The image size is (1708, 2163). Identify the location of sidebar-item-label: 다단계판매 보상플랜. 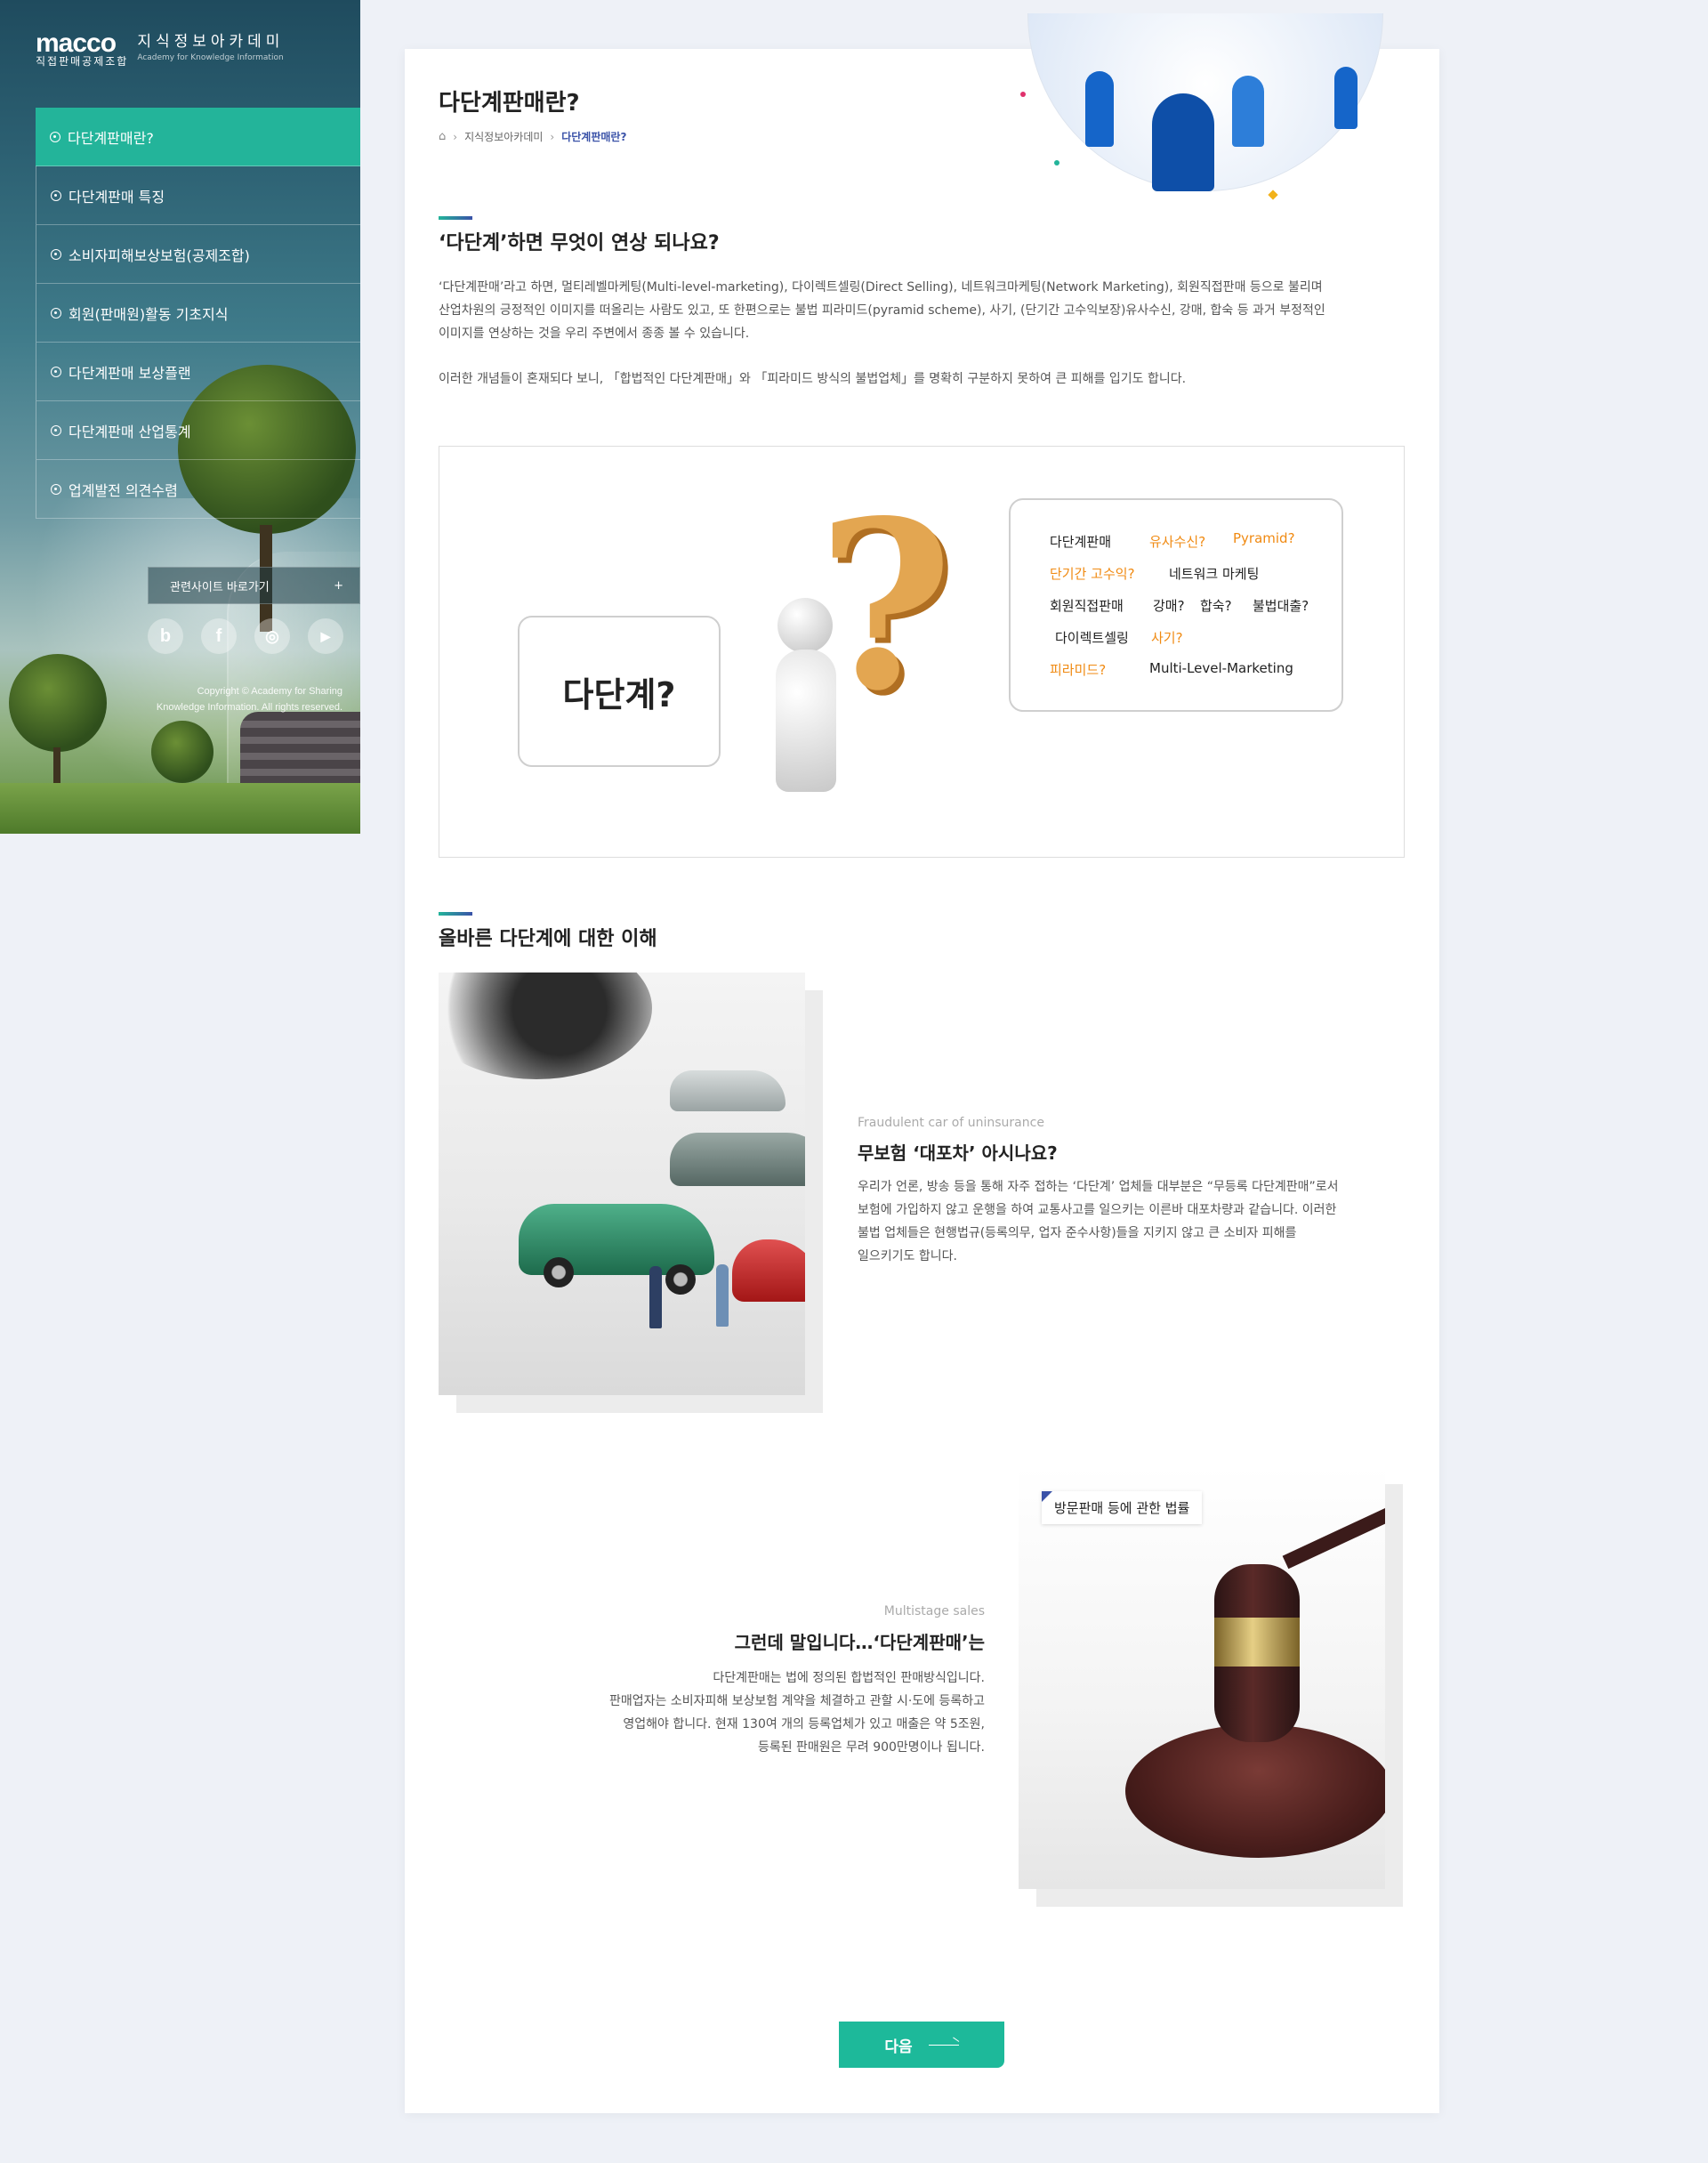
(129, 373).